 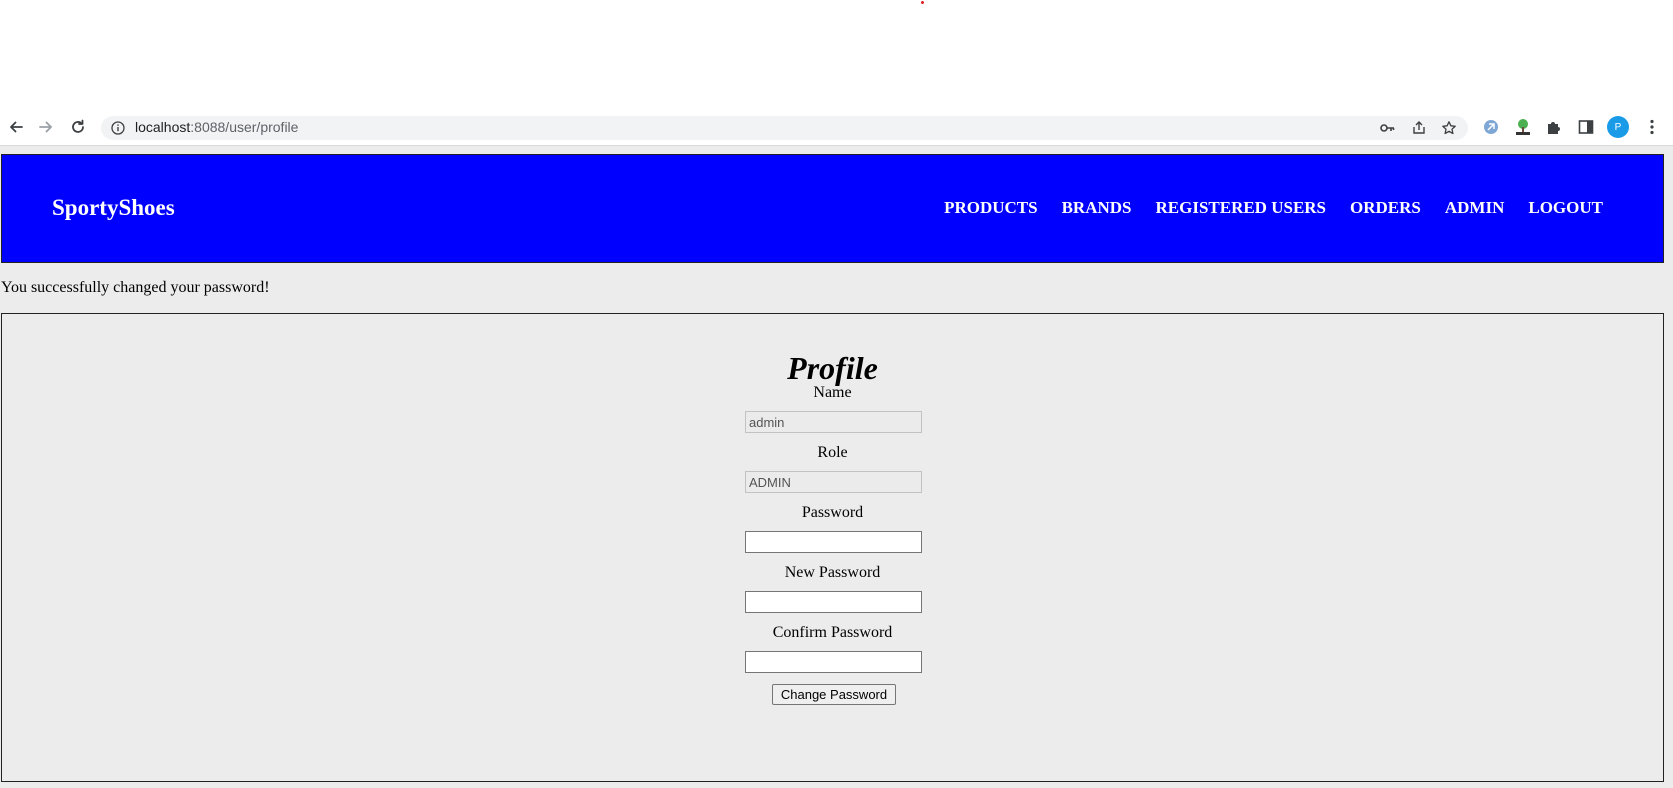 I want to click on tree-icon, so click(x=1523, y=127).